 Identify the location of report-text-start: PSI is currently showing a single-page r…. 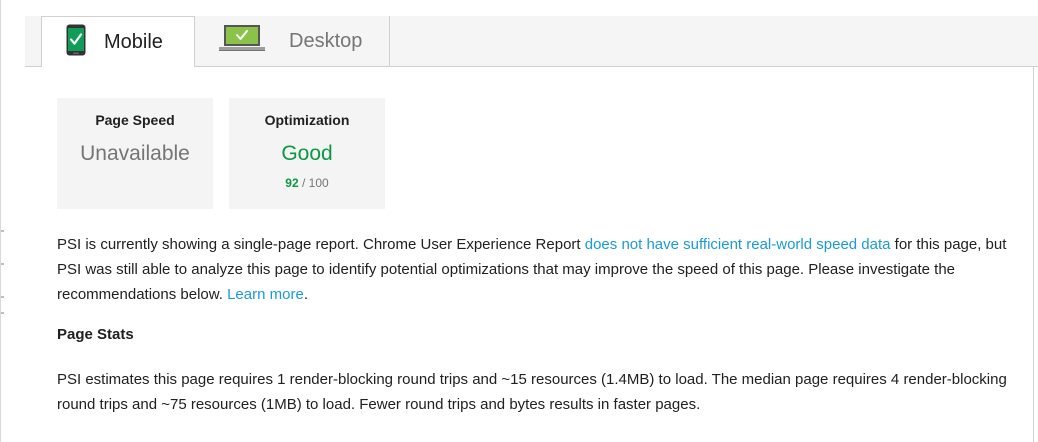
(321, 244).